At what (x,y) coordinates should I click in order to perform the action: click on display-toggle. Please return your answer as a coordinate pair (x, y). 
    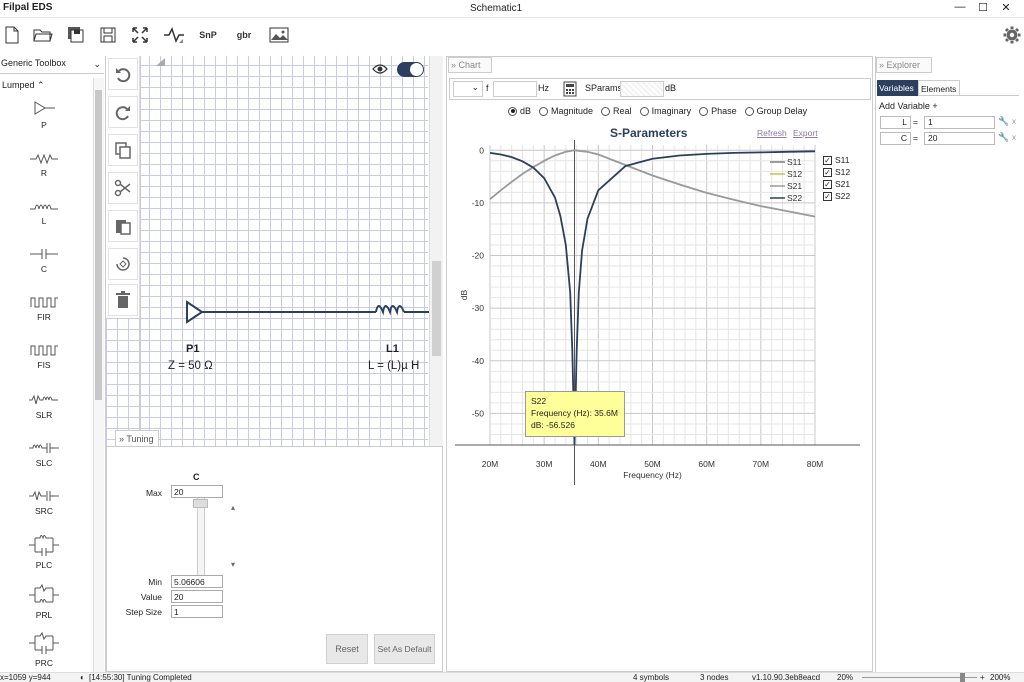
    Looking at the image, I should click on (410, 69).